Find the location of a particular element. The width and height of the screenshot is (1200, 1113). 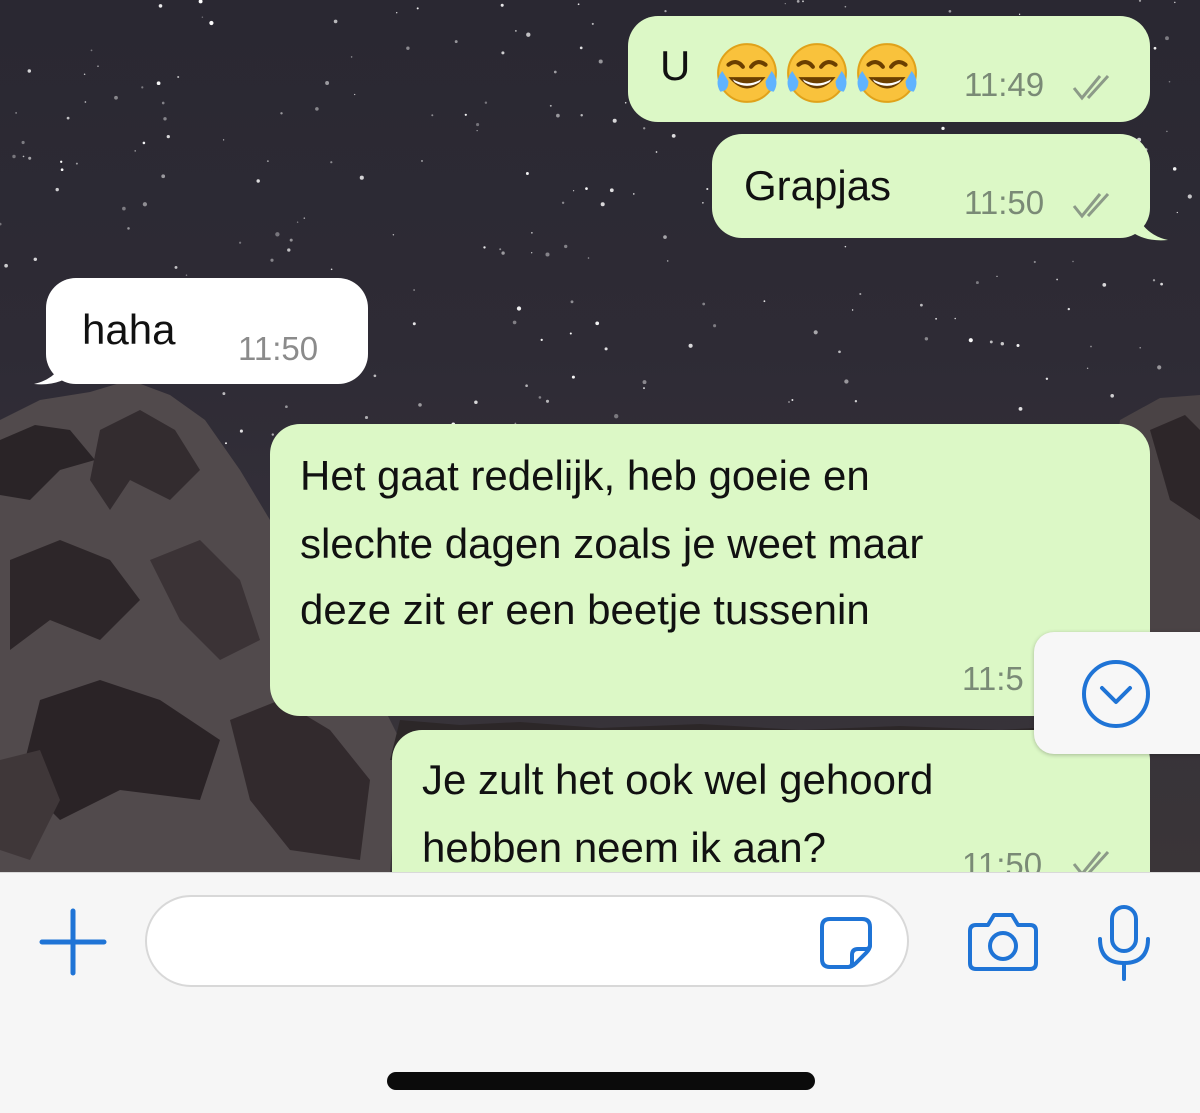

sticker-icon is located at coordinates (846, 943).